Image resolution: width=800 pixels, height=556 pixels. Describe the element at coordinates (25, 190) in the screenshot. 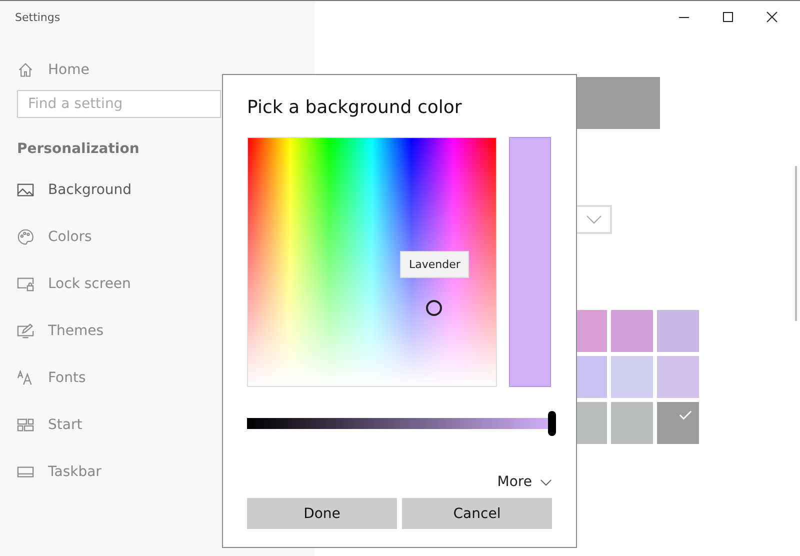

I see `picture-icon` at that location.